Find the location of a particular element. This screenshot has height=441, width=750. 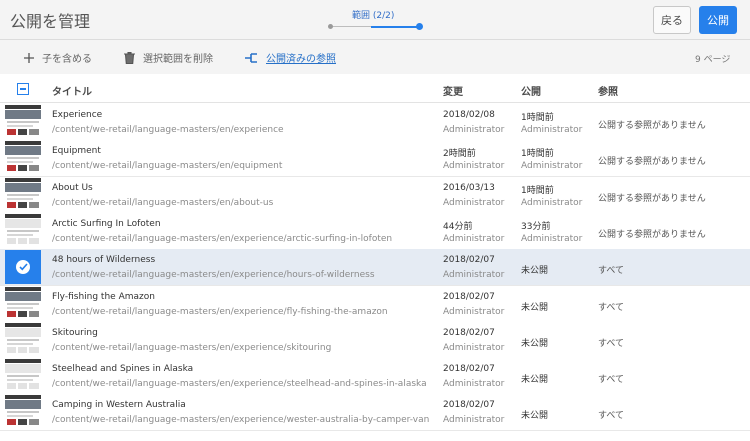

wizard-step-indicator: 範囲 (2/2) is located at coordinates (375, 20).